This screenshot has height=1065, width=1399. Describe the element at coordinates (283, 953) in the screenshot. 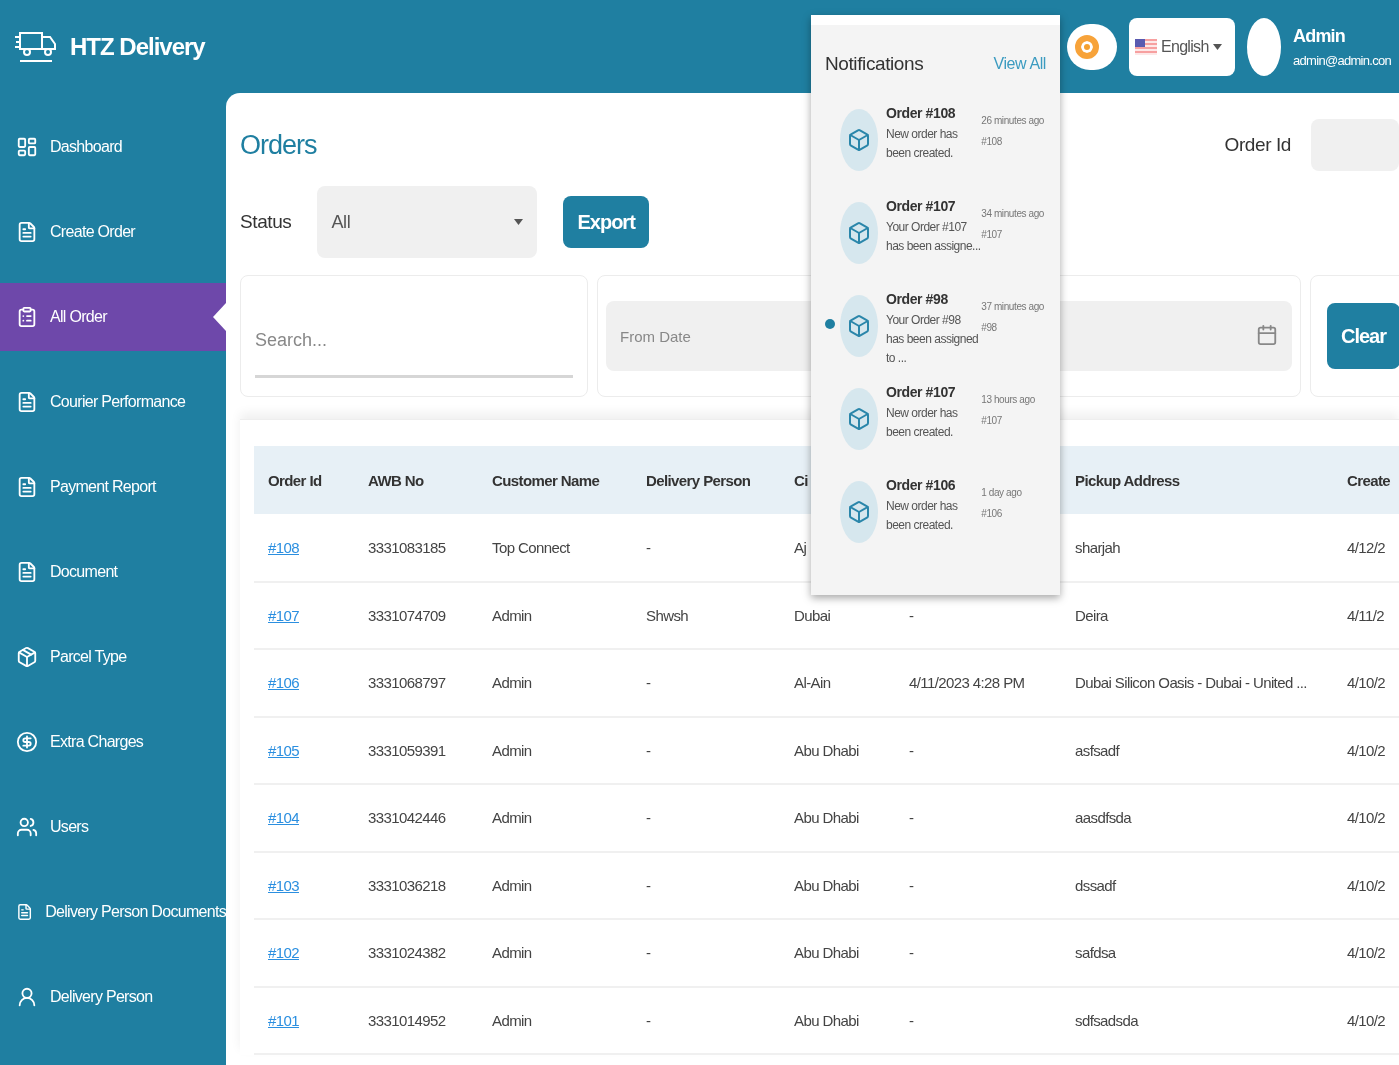

I see `order-link: #102` at that location.